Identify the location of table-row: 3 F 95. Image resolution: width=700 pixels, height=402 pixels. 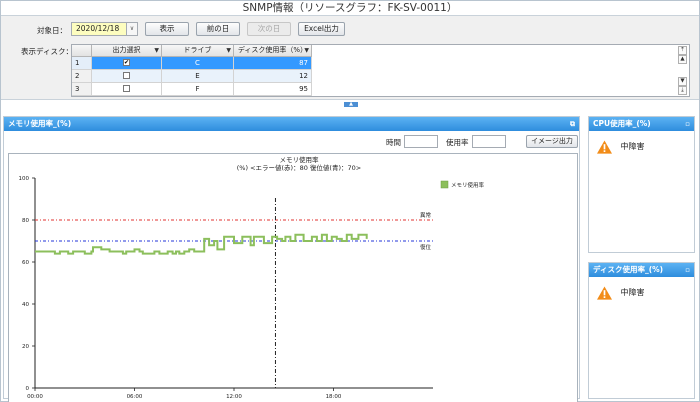
(192, 89).